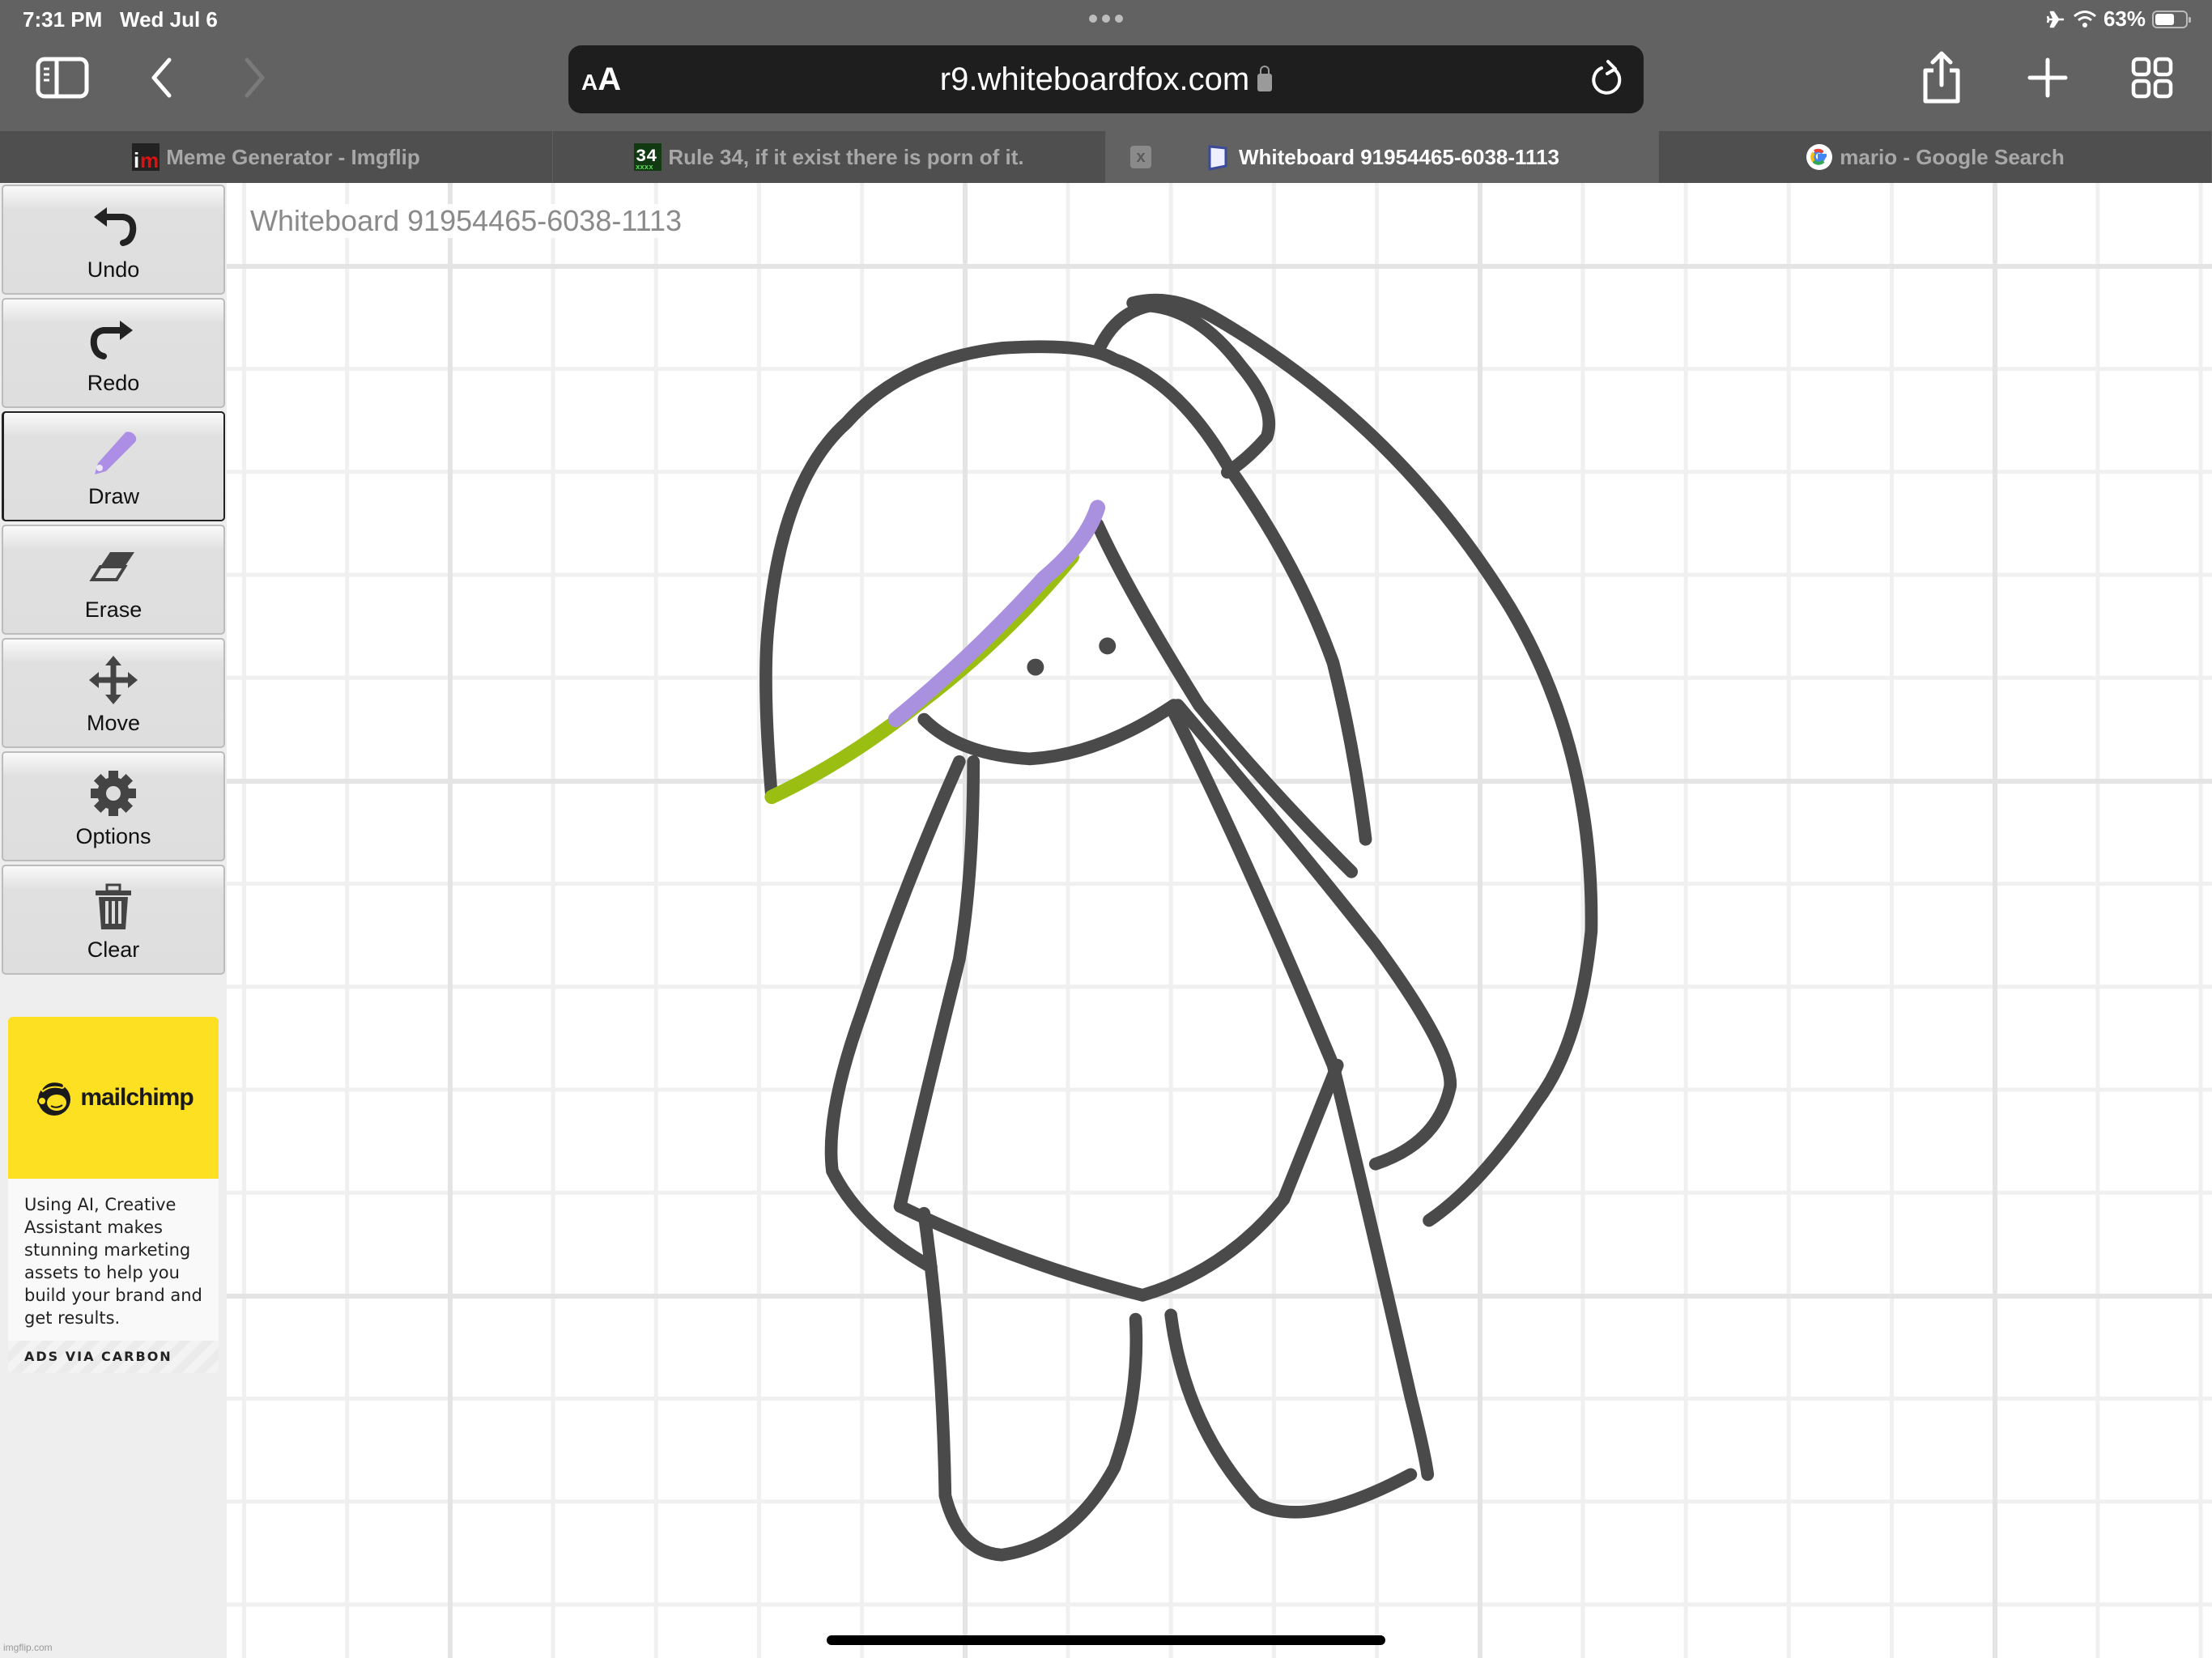 This screenshot has width=2212, height=1658. I want to click on tab-overview-icon, so click(2152, 78).